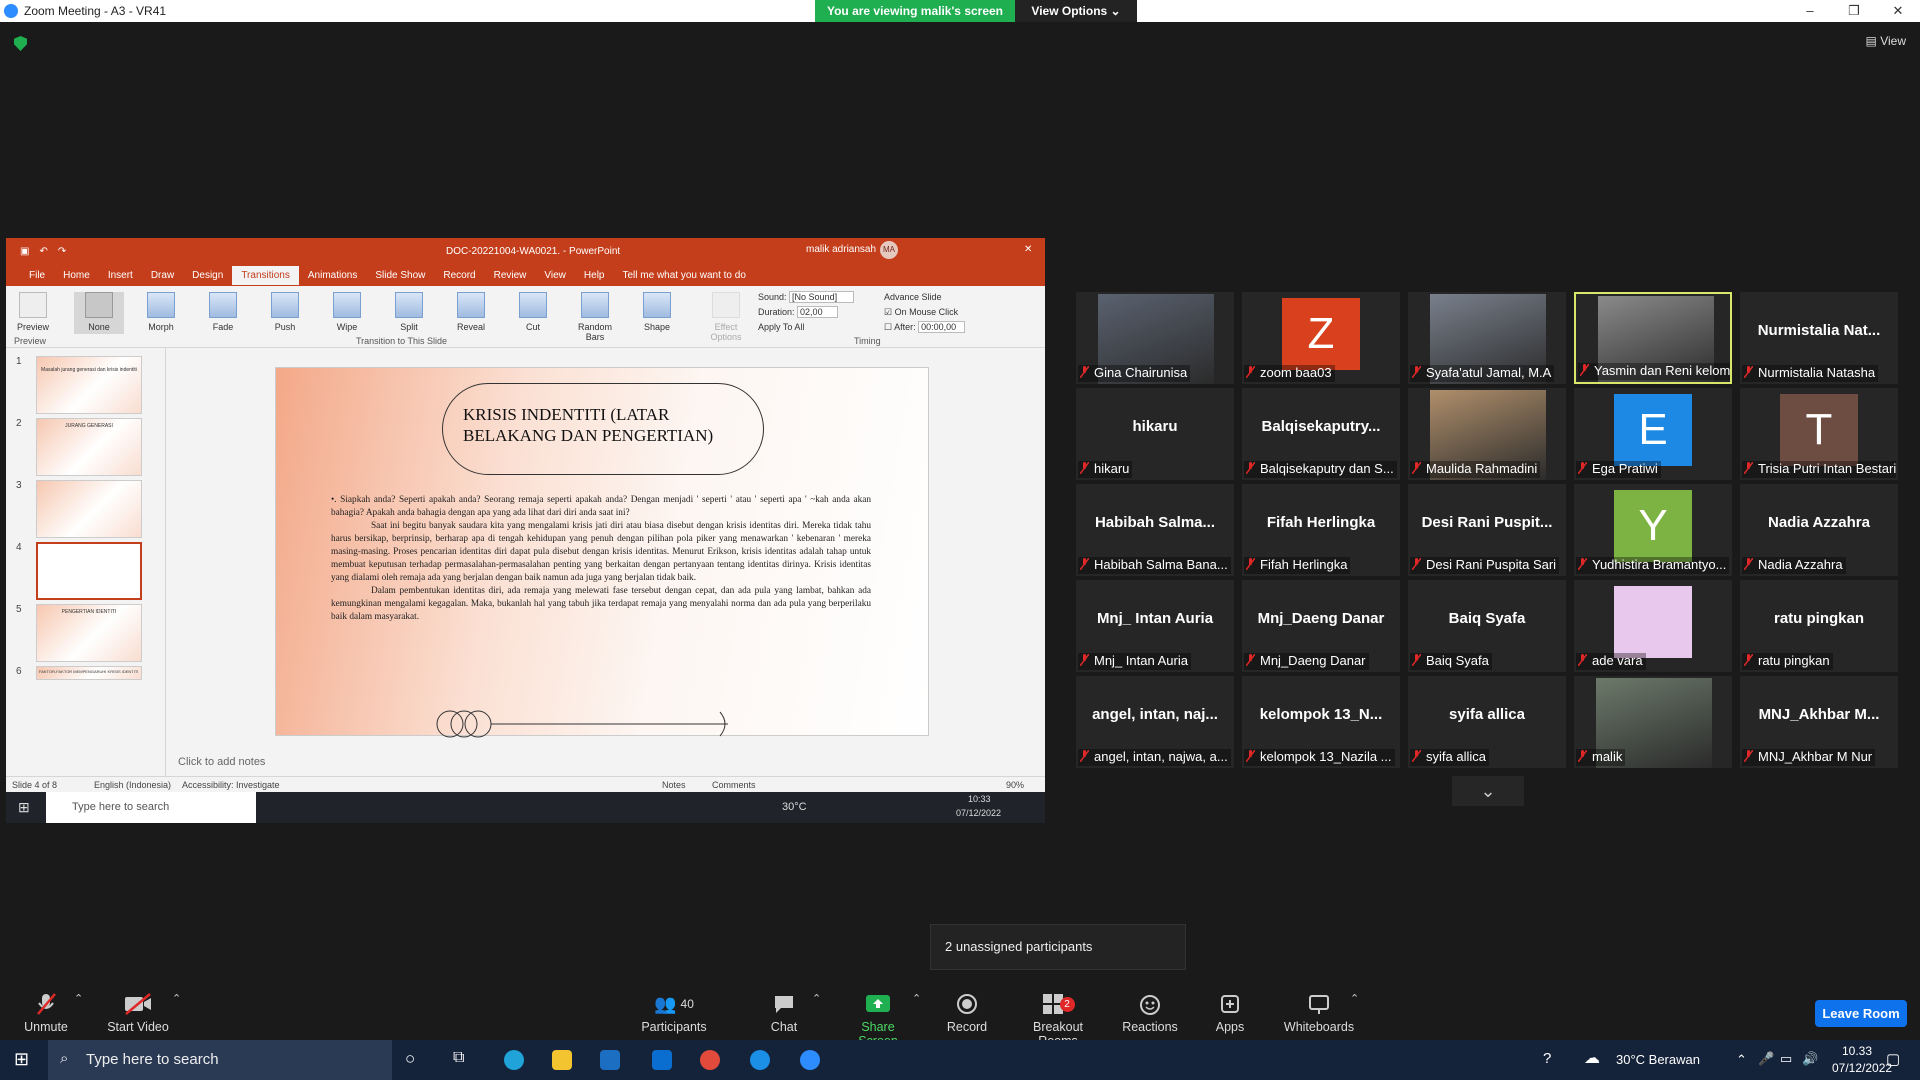 Image resolution: width=1920 pixels, height=1080 pixels. Describe the element at coordinates (1819, 338) in the screenshot. I see `participant-tile: Nurmistalia Nat... Nurmistalia Natasha` at that location.